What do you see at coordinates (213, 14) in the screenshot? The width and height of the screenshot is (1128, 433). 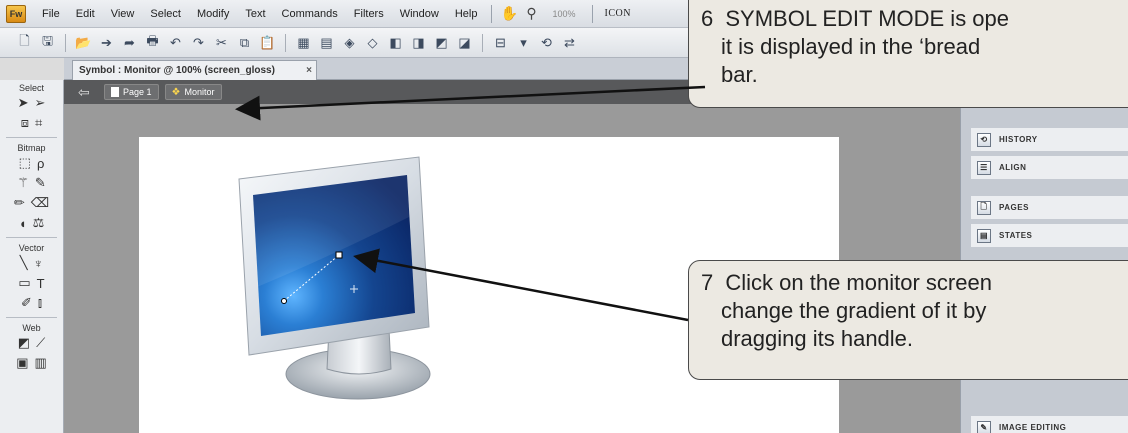 I see `menu-modify: Modify` at bounding box center [213, 14].